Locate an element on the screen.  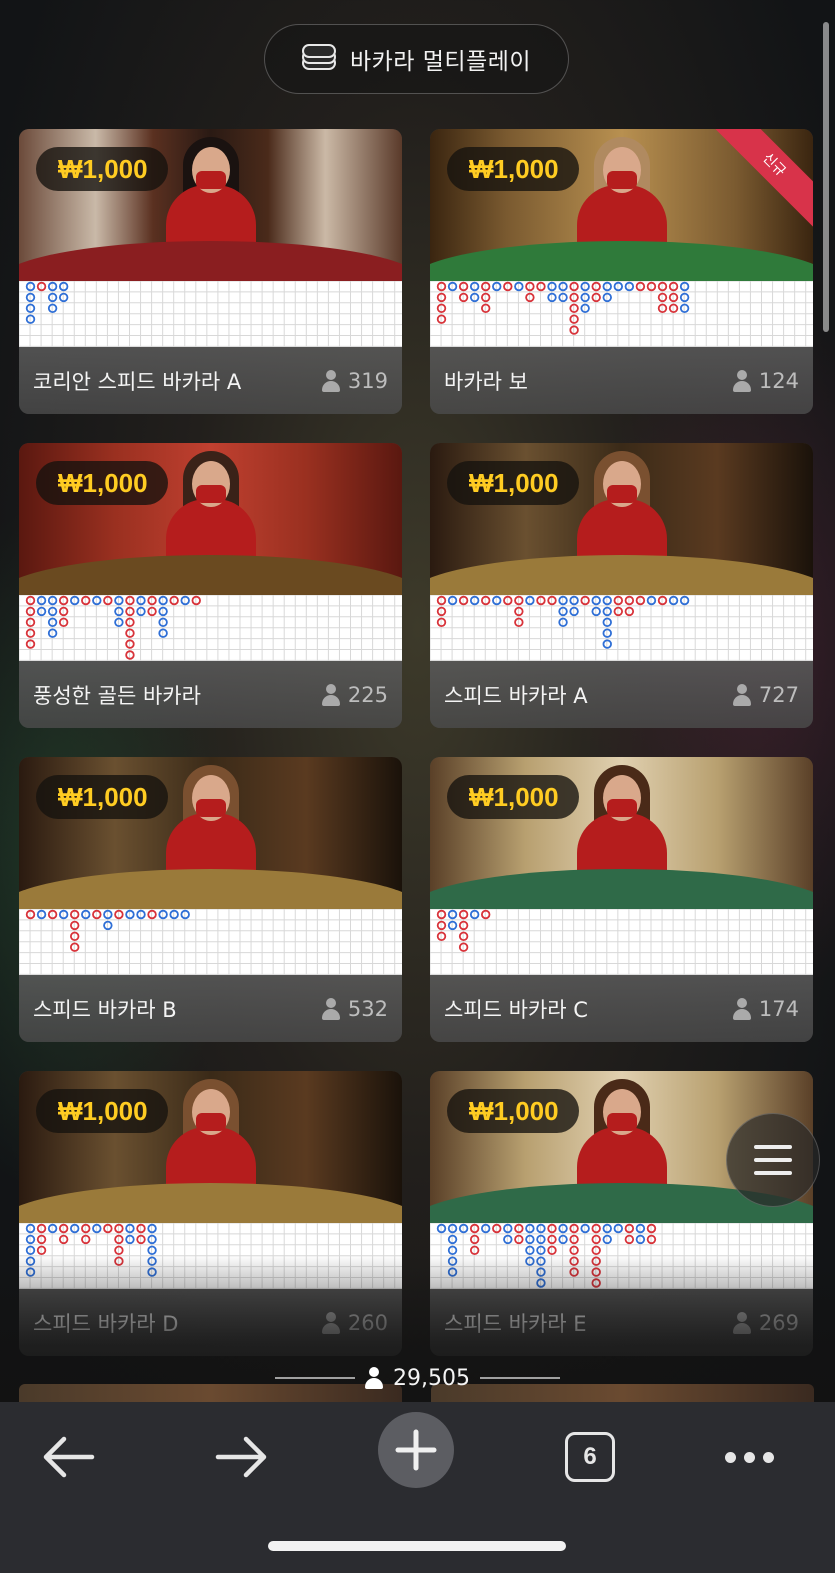
table-info: 코리안 스피드 바카라 A 319 is located at coordinates (210, 380).